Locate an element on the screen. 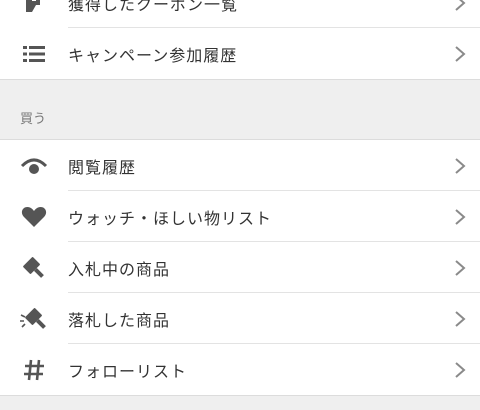 The height and width of the screenshot is (410, 480). gavel-win-icon is located at coordinates (34, 318).